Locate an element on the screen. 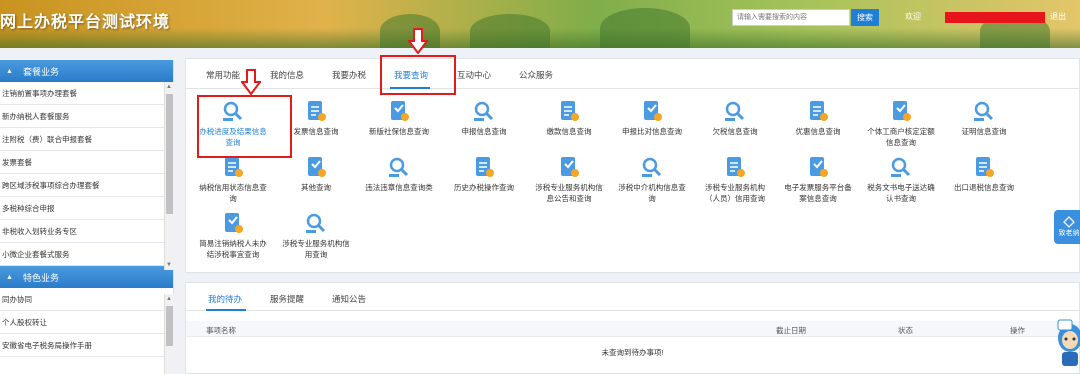 The width and height of the screenshot is (1080, 374). annotation-box-tab is located at coordinates (418, 75).